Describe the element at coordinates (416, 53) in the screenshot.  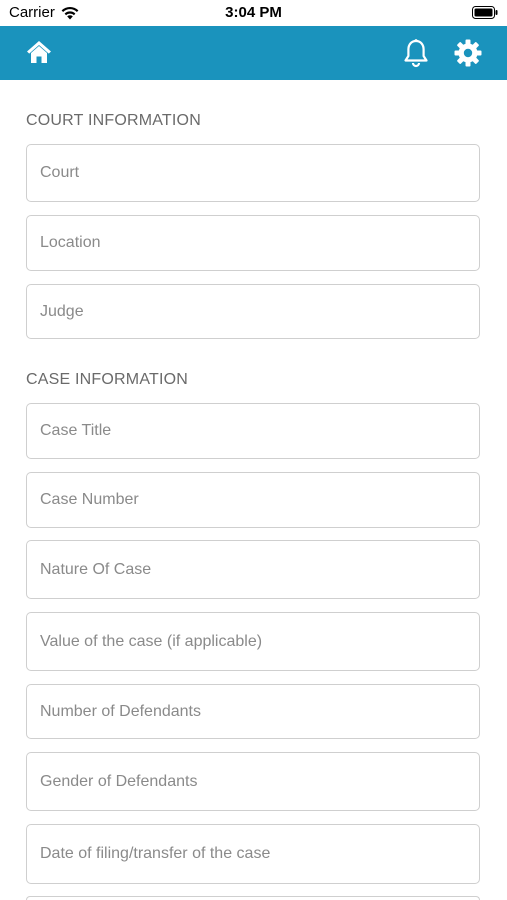
I see `bell-icon` at that location.